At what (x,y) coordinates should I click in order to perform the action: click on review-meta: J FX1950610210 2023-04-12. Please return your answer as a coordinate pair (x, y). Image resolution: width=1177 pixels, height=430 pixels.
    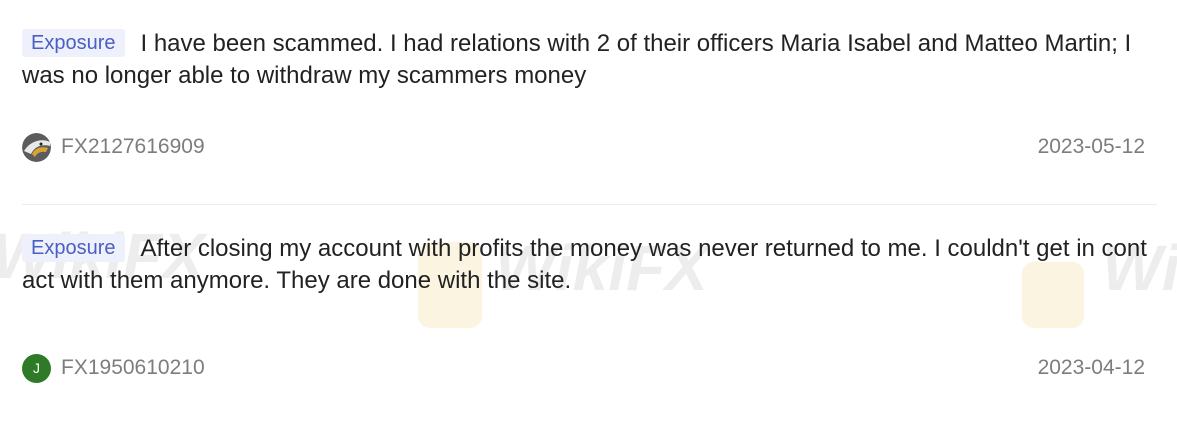
    Looking at the image, I should click on (583, 368).